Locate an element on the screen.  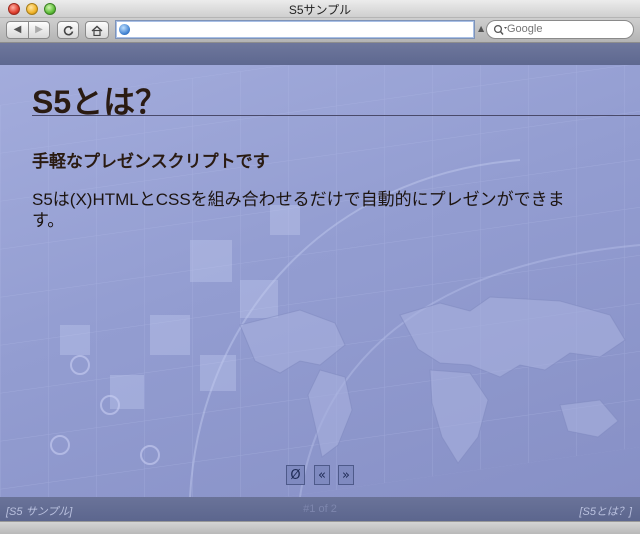
forward-button: ▶ is located at coordinates (39, 30).